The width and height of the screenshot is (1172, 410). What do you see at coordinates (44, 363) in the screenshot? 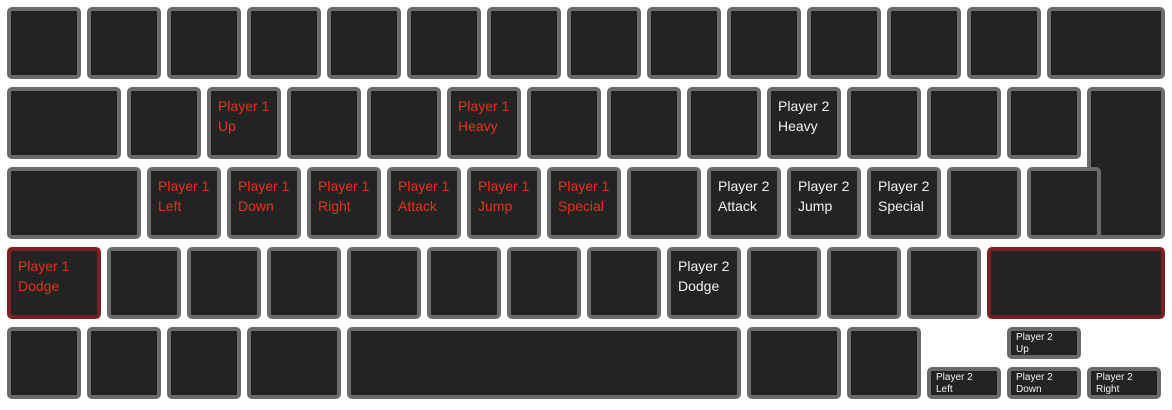
I see `key-lctrl` at bounding box center [44, 363].